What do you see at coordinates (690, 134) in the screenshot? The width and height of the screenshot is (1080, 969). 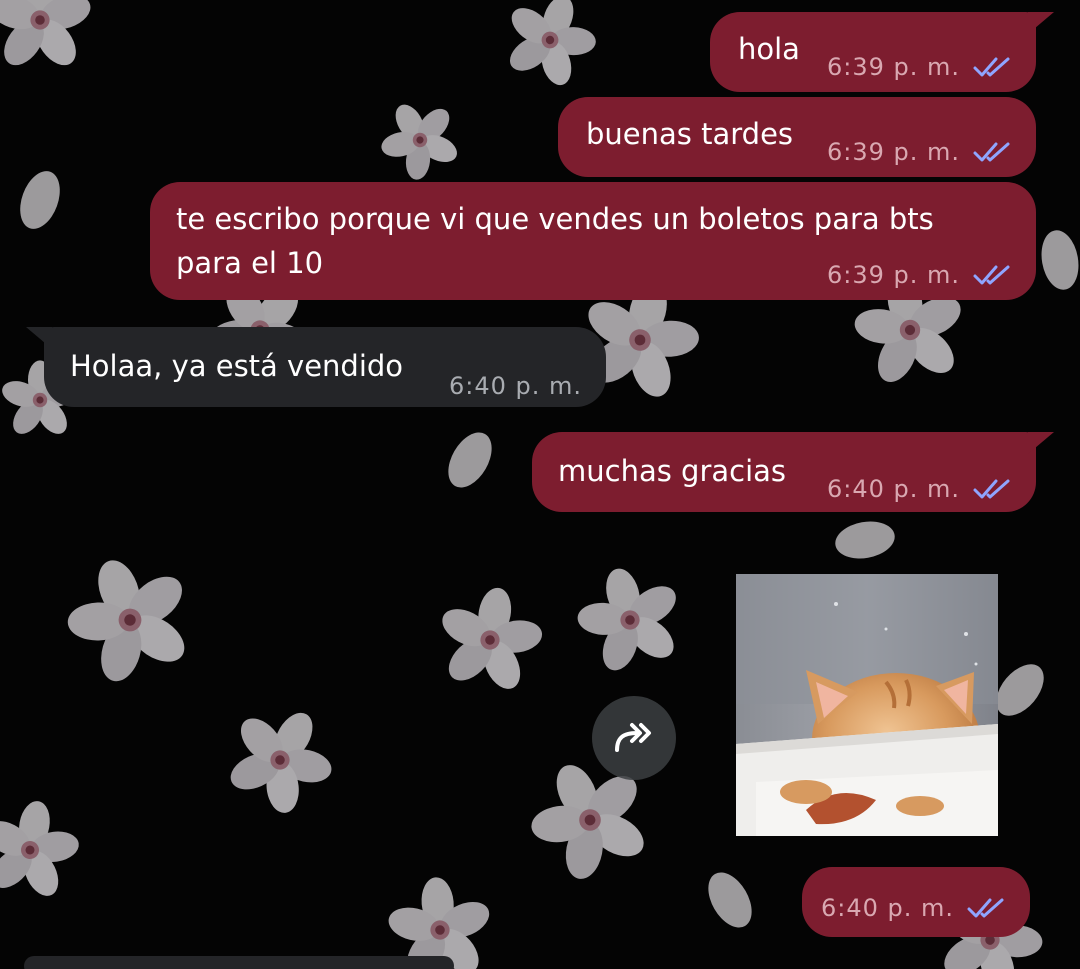 I see `message-text: buenas tardes` at bounding box center [690, 134].